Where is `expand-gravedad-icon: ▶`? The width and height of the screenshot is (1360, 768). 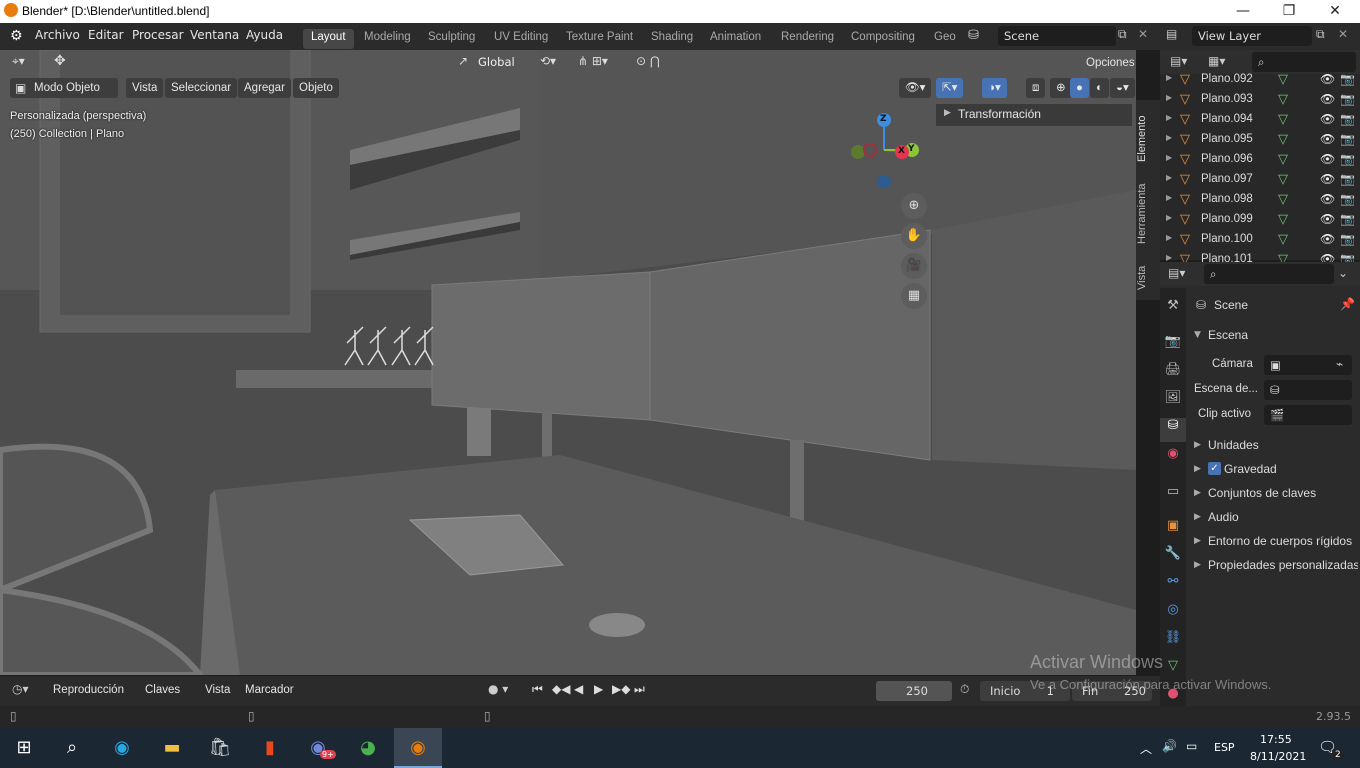
expand-gravedad-icon: ▶ is located at coordinates (1197, 469).